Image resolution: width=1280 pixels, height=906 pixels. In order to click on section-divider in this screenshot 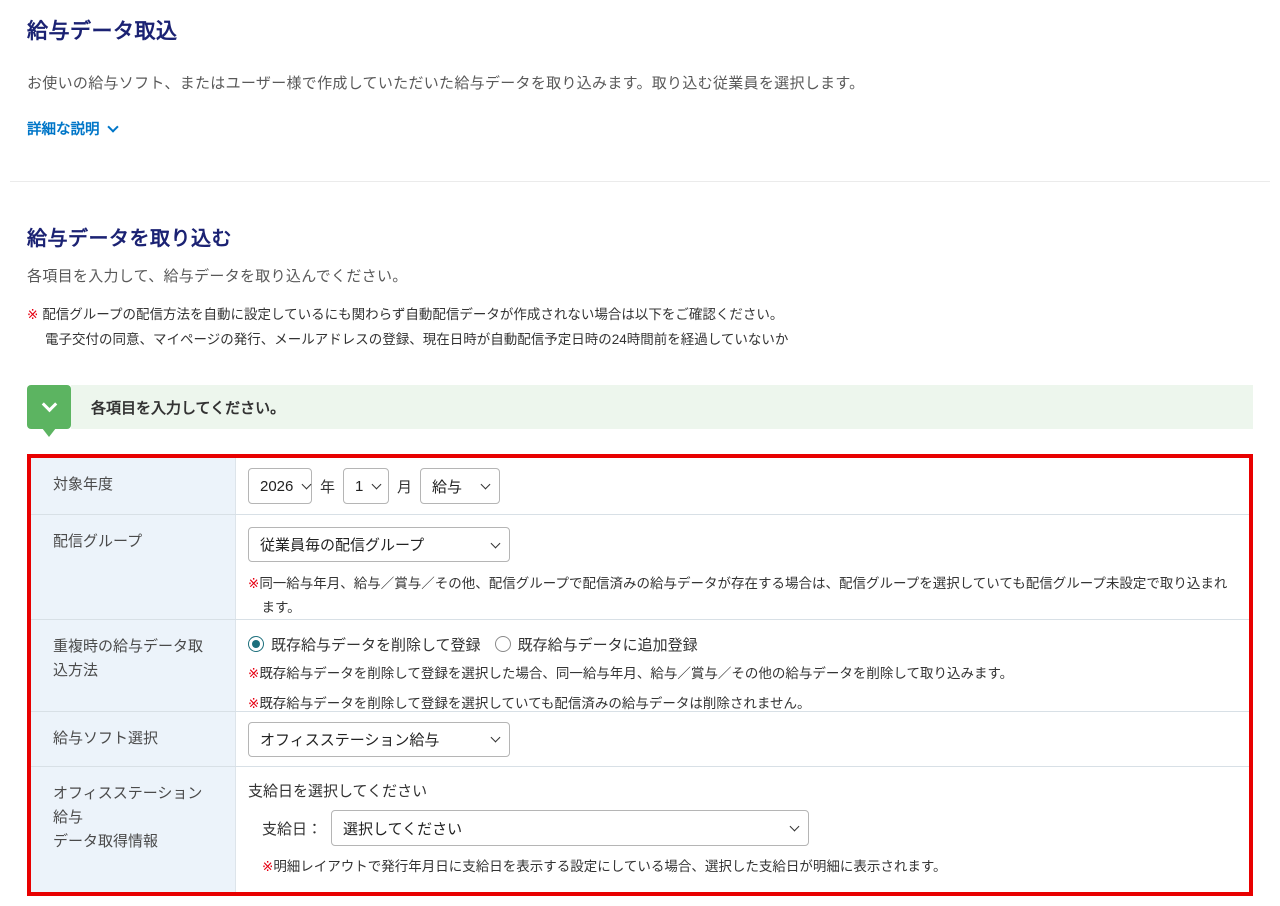, I will do `click(640, 181)`.